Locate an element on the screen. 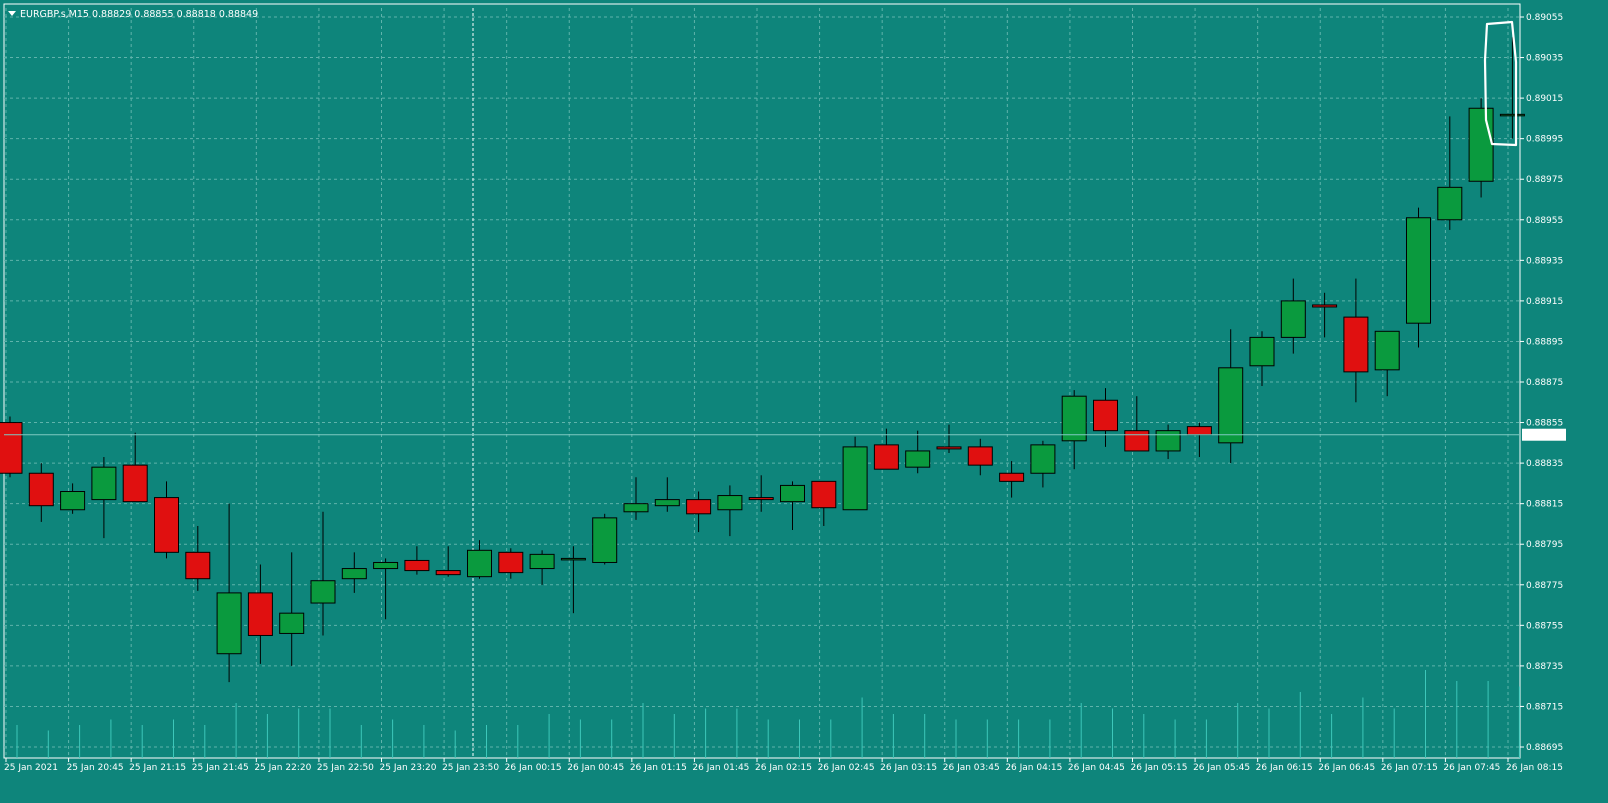  x-tick-label: 26 Jan 07:45 is located at coordinates (1471, 768).